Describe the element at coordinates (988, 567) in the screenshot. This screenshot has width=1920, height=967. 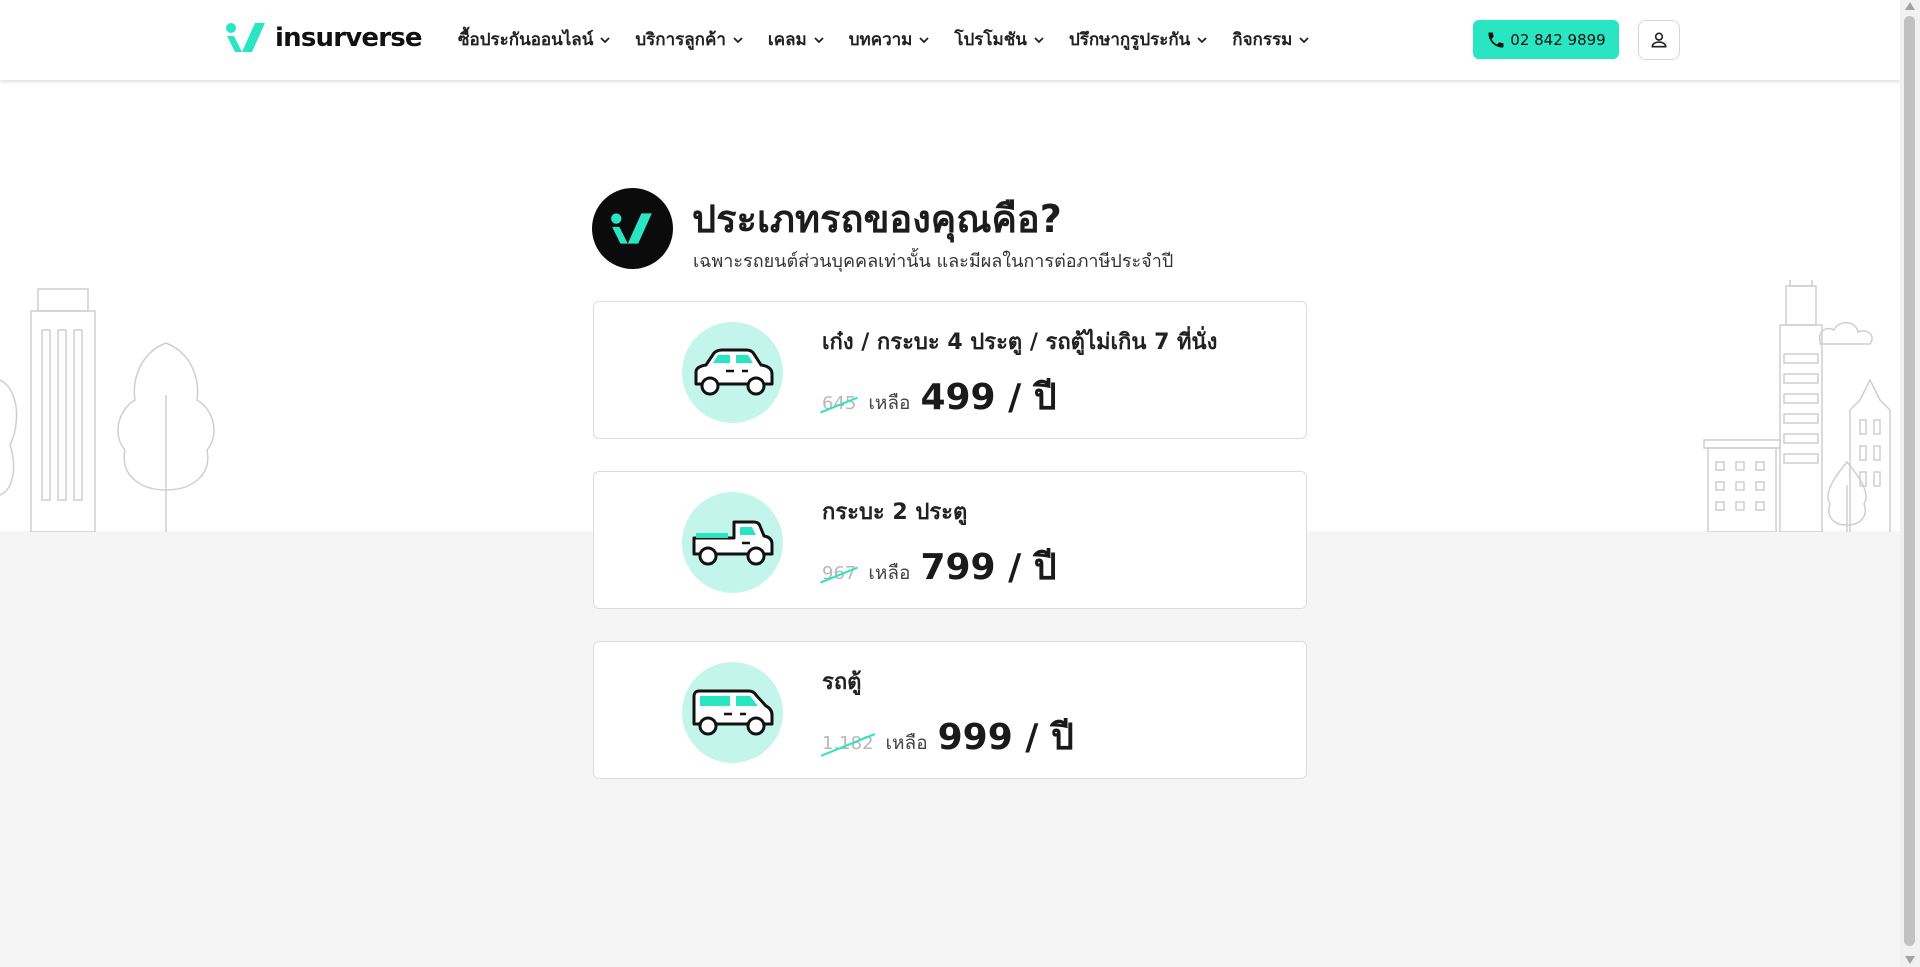
I see `current-price: 799 / ปี` at that location.